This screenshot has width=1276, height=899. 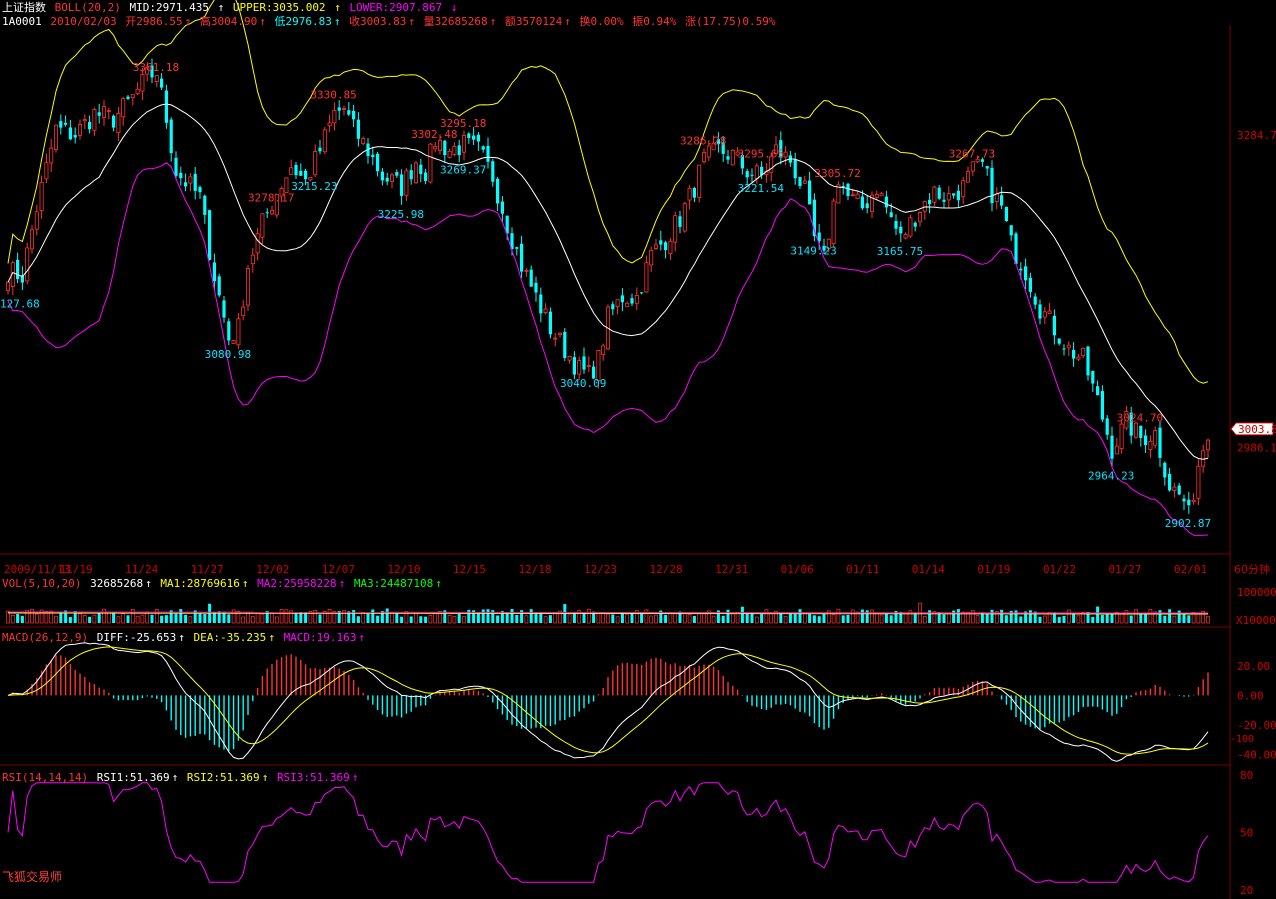 I want to click on high-price-label: 3295.65, so click(x=761, y=153).